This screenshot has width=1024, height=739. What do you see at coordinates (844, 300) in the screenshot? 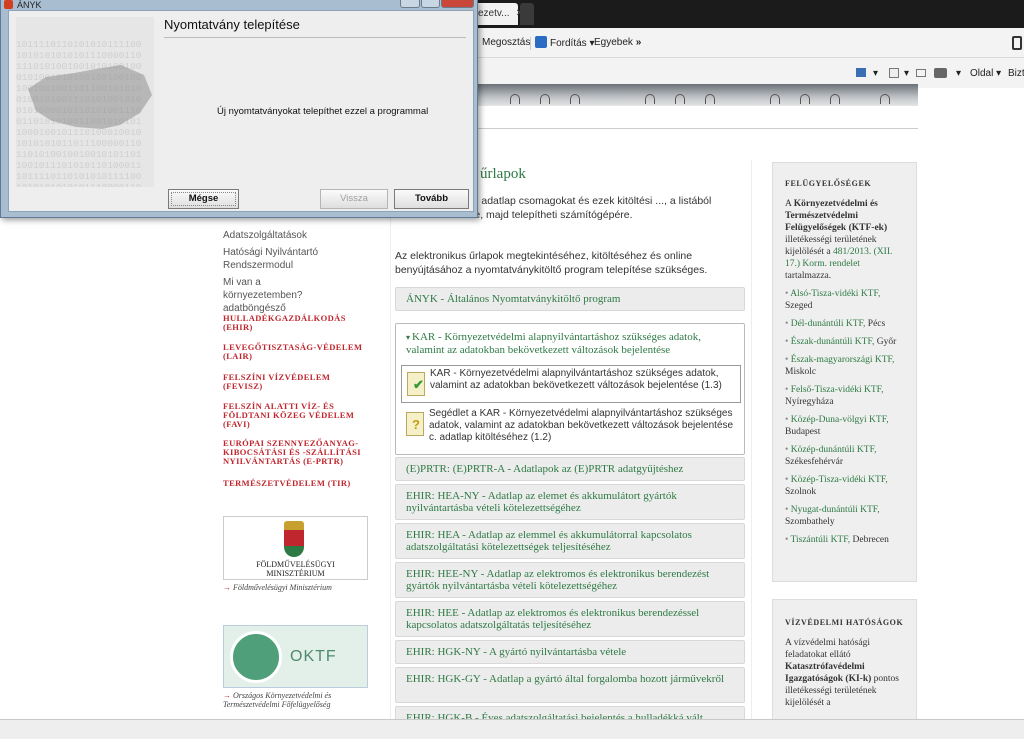
I see `office-item: • Alsó-Tisza-vidéki KTF, Szeged` at bounding box center [844, 300].